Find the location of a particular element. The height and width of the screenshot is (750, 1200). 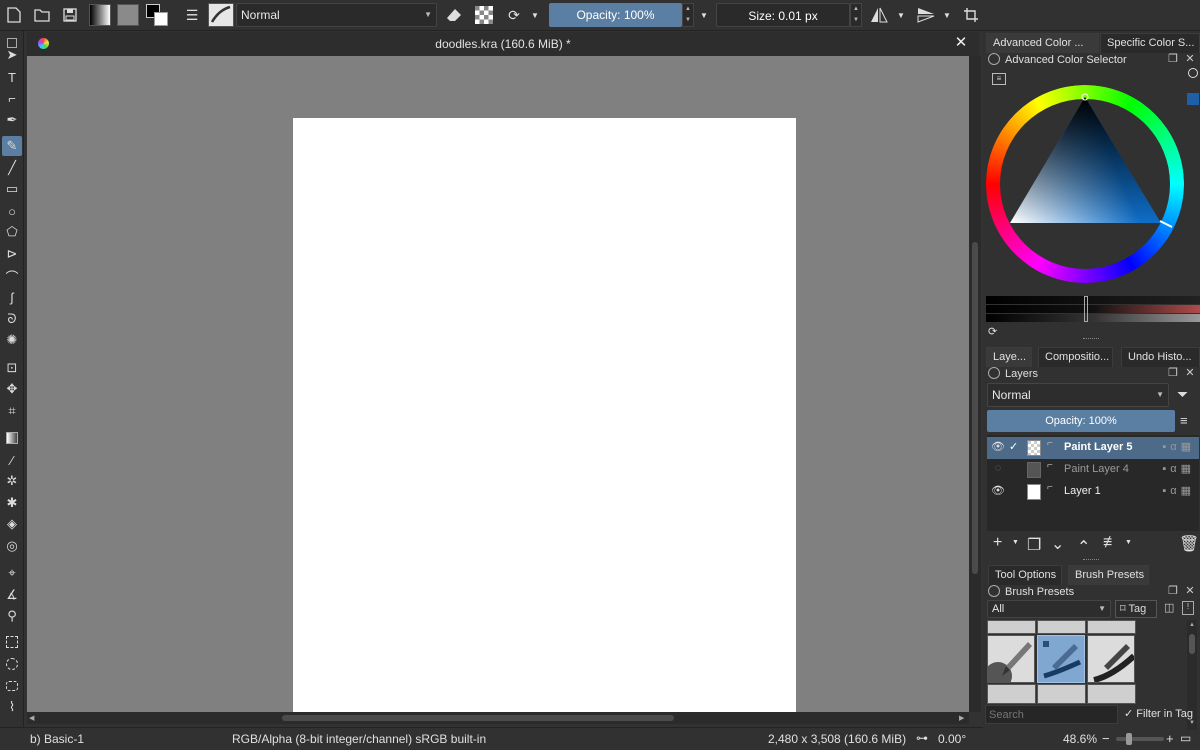

move-tool-icon: ✥ is located at coordinates (12, 389).